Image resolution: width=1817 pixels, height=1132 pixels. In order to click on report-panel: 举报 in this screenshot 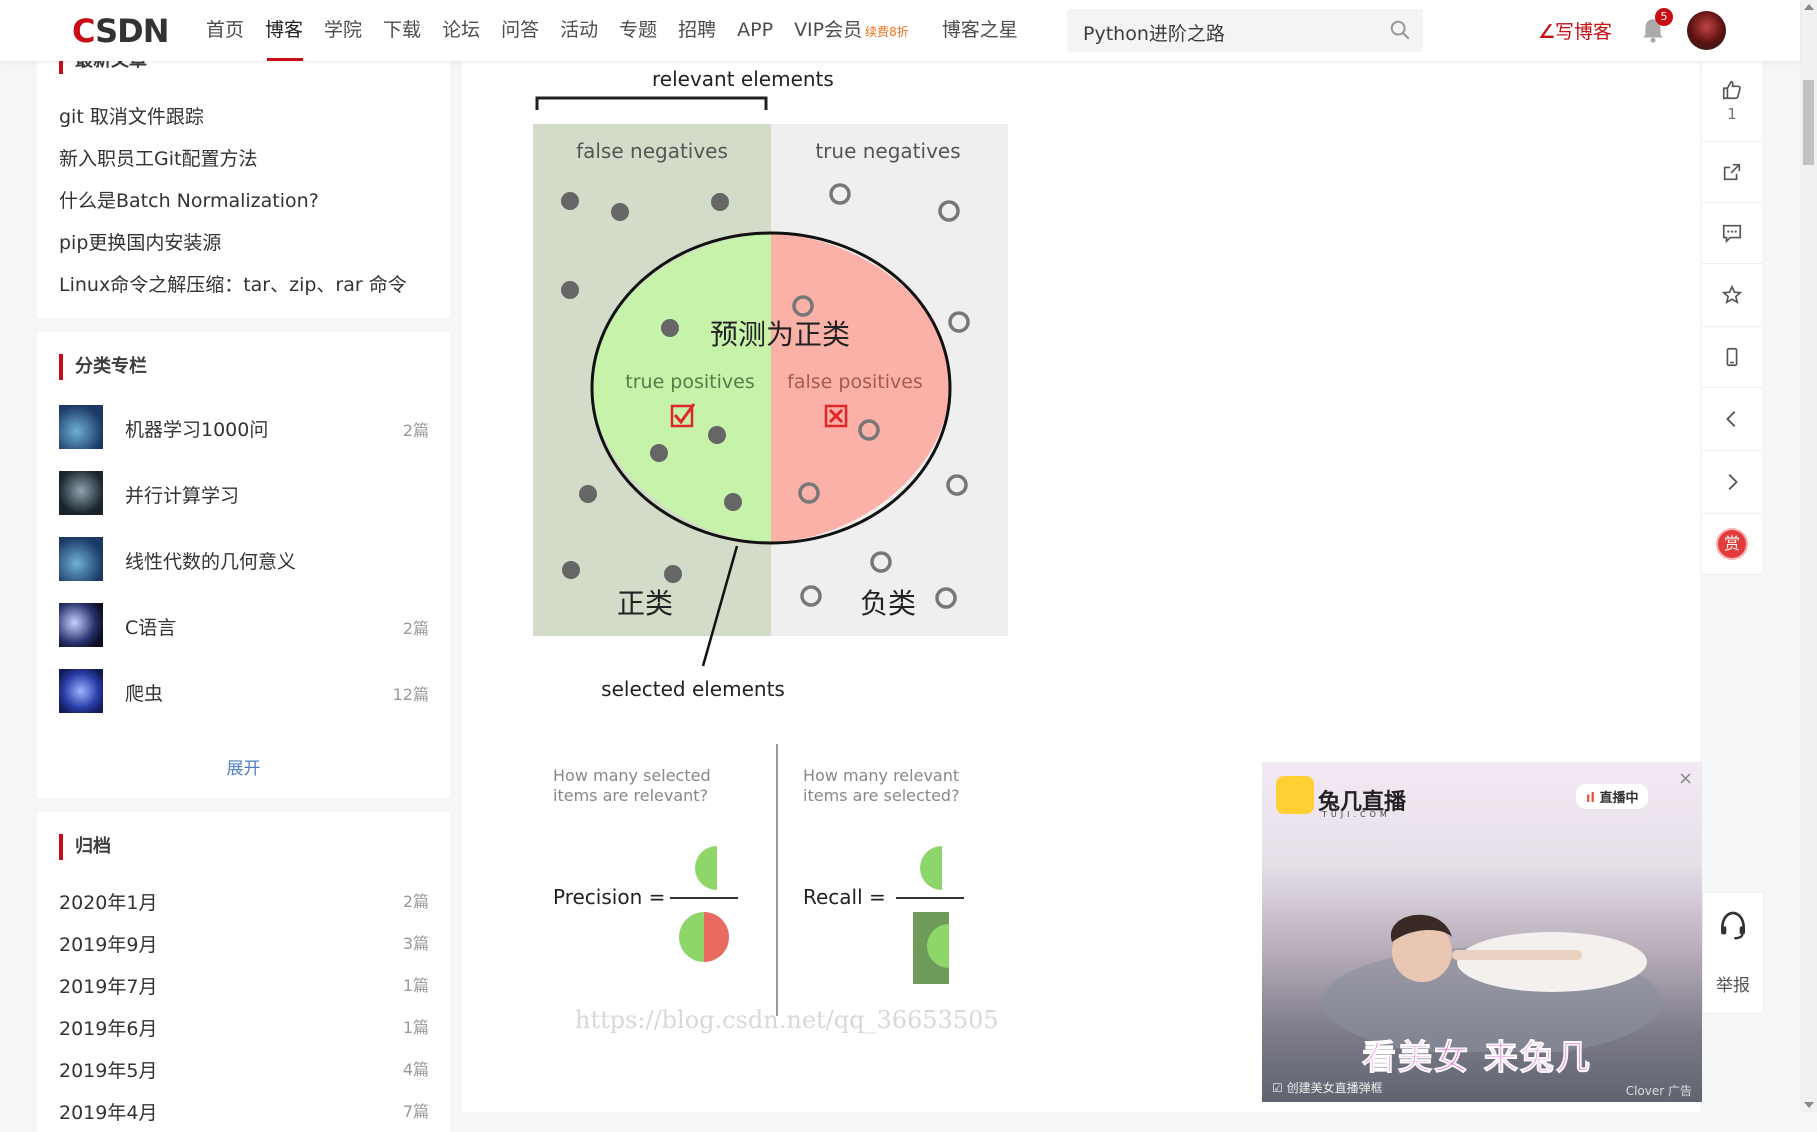, I will do `click(1733, 953)`.